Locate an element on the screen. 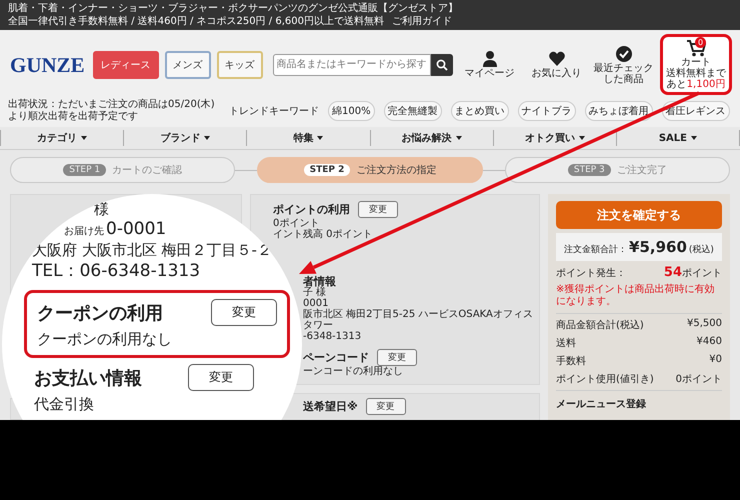 The image size is (740, 500). summary-label: 手数料 is located at coordinates (571, 361).